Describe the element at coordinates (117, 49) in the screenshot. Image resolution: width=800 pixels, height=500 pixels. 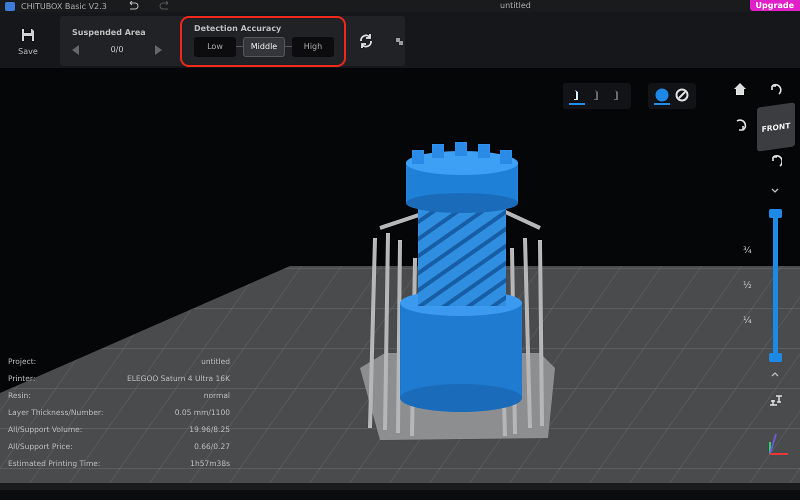
I see `area-counter: 0/0` at that location.